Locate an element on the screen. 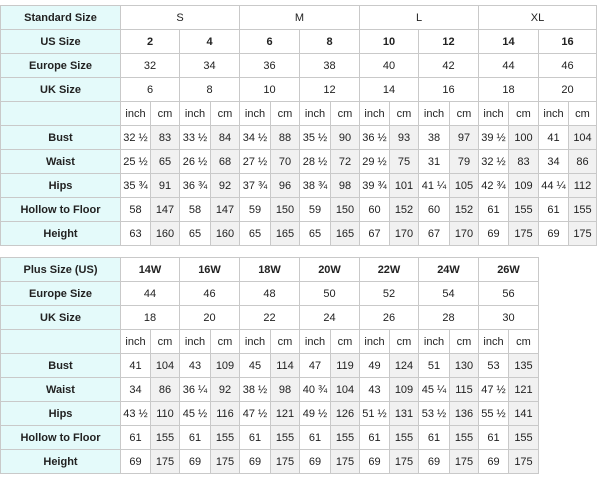 The height and width of the screenshot is (482, 600). plus-size-cell: 18W is located at coordinates (269, 269).